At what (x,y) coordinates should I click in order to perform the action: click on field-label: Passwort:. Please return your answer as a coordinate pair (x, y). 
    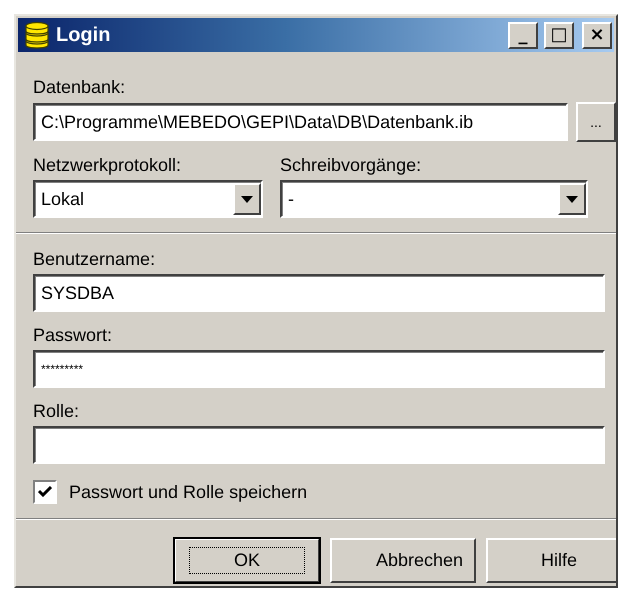
    Looking at the image, I should click on (73, 335).